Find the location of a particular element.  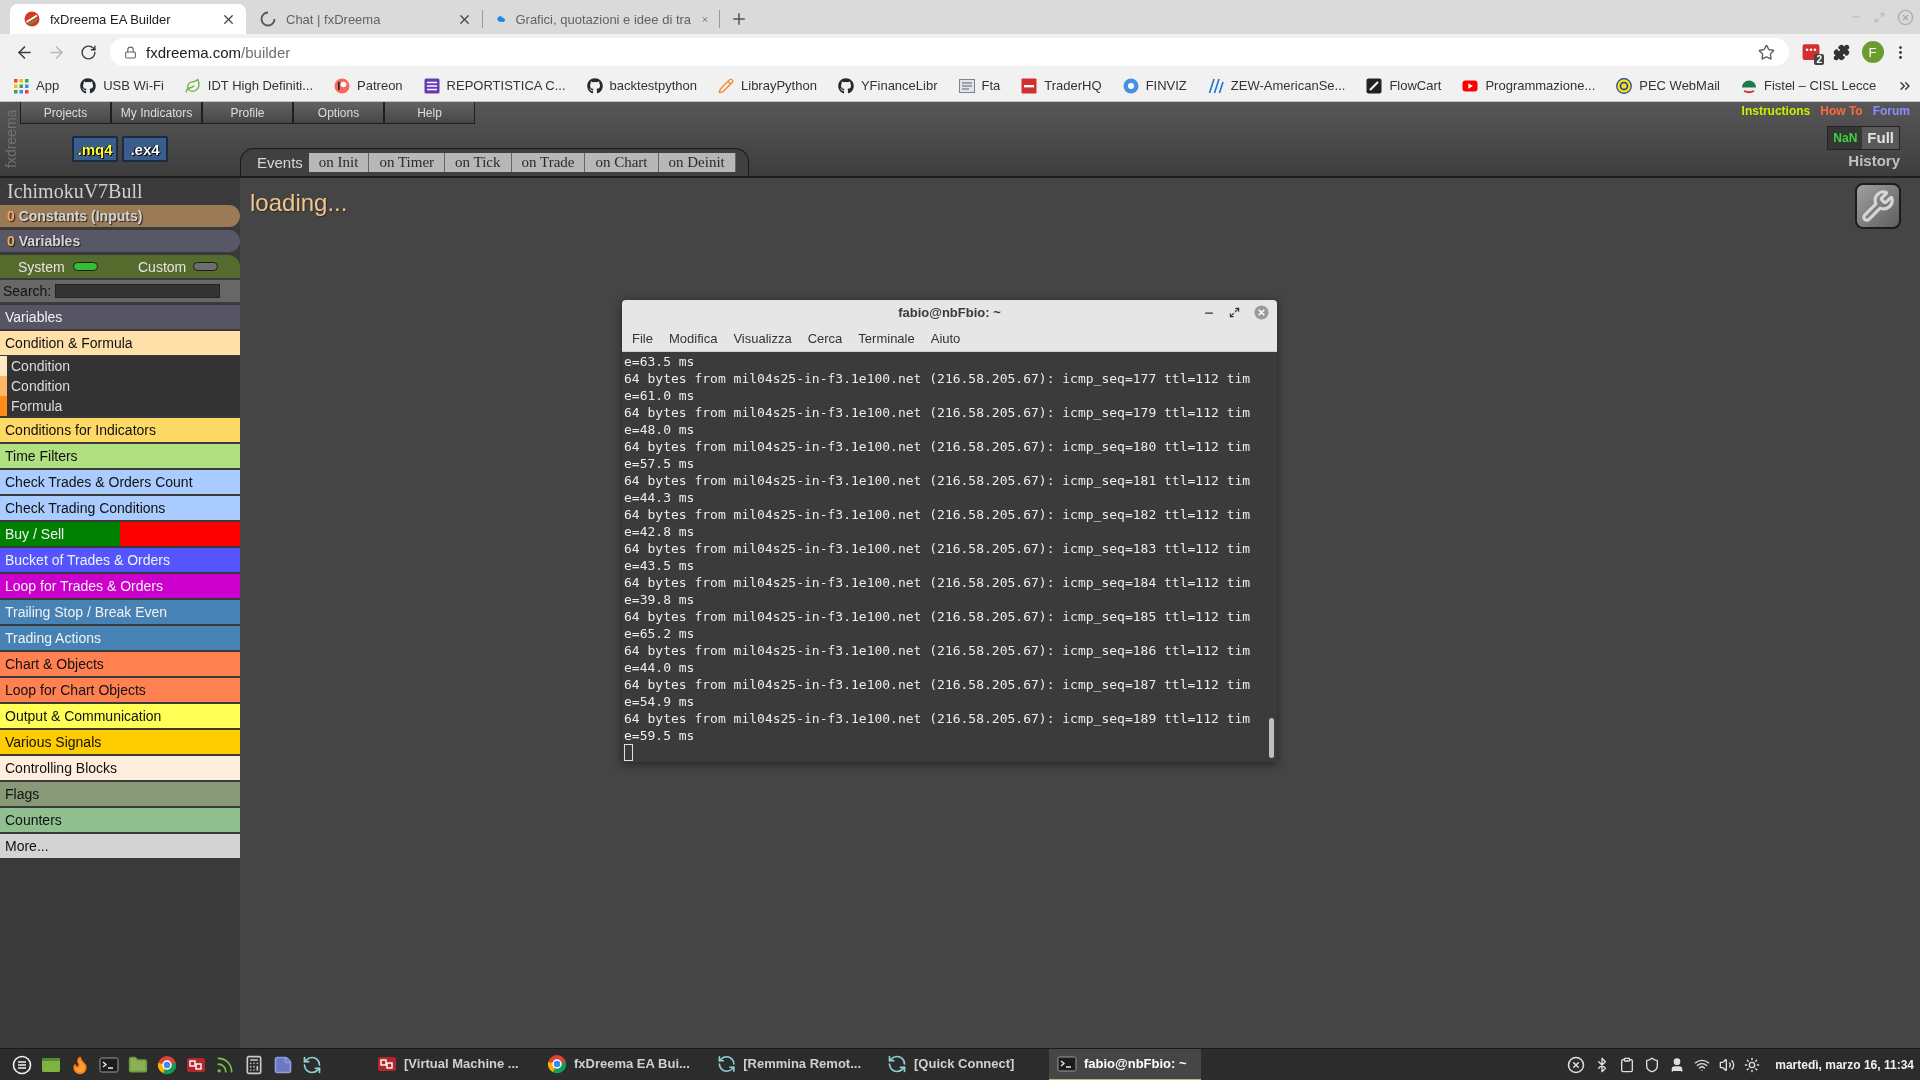

ring-icon is located at coordinates (166, 1064).